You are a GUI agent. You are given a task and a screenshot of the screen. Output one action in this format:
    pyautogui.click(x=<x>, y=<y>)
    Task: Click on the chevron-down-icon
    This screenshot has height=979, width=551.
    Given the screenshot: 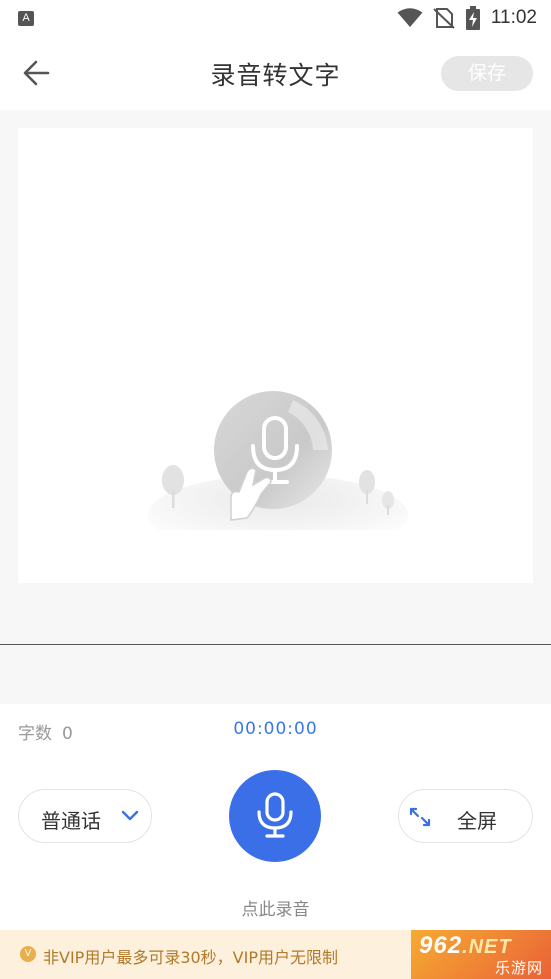 What is the action you would take?
    pyautogui.click(x=130, y=815)
    